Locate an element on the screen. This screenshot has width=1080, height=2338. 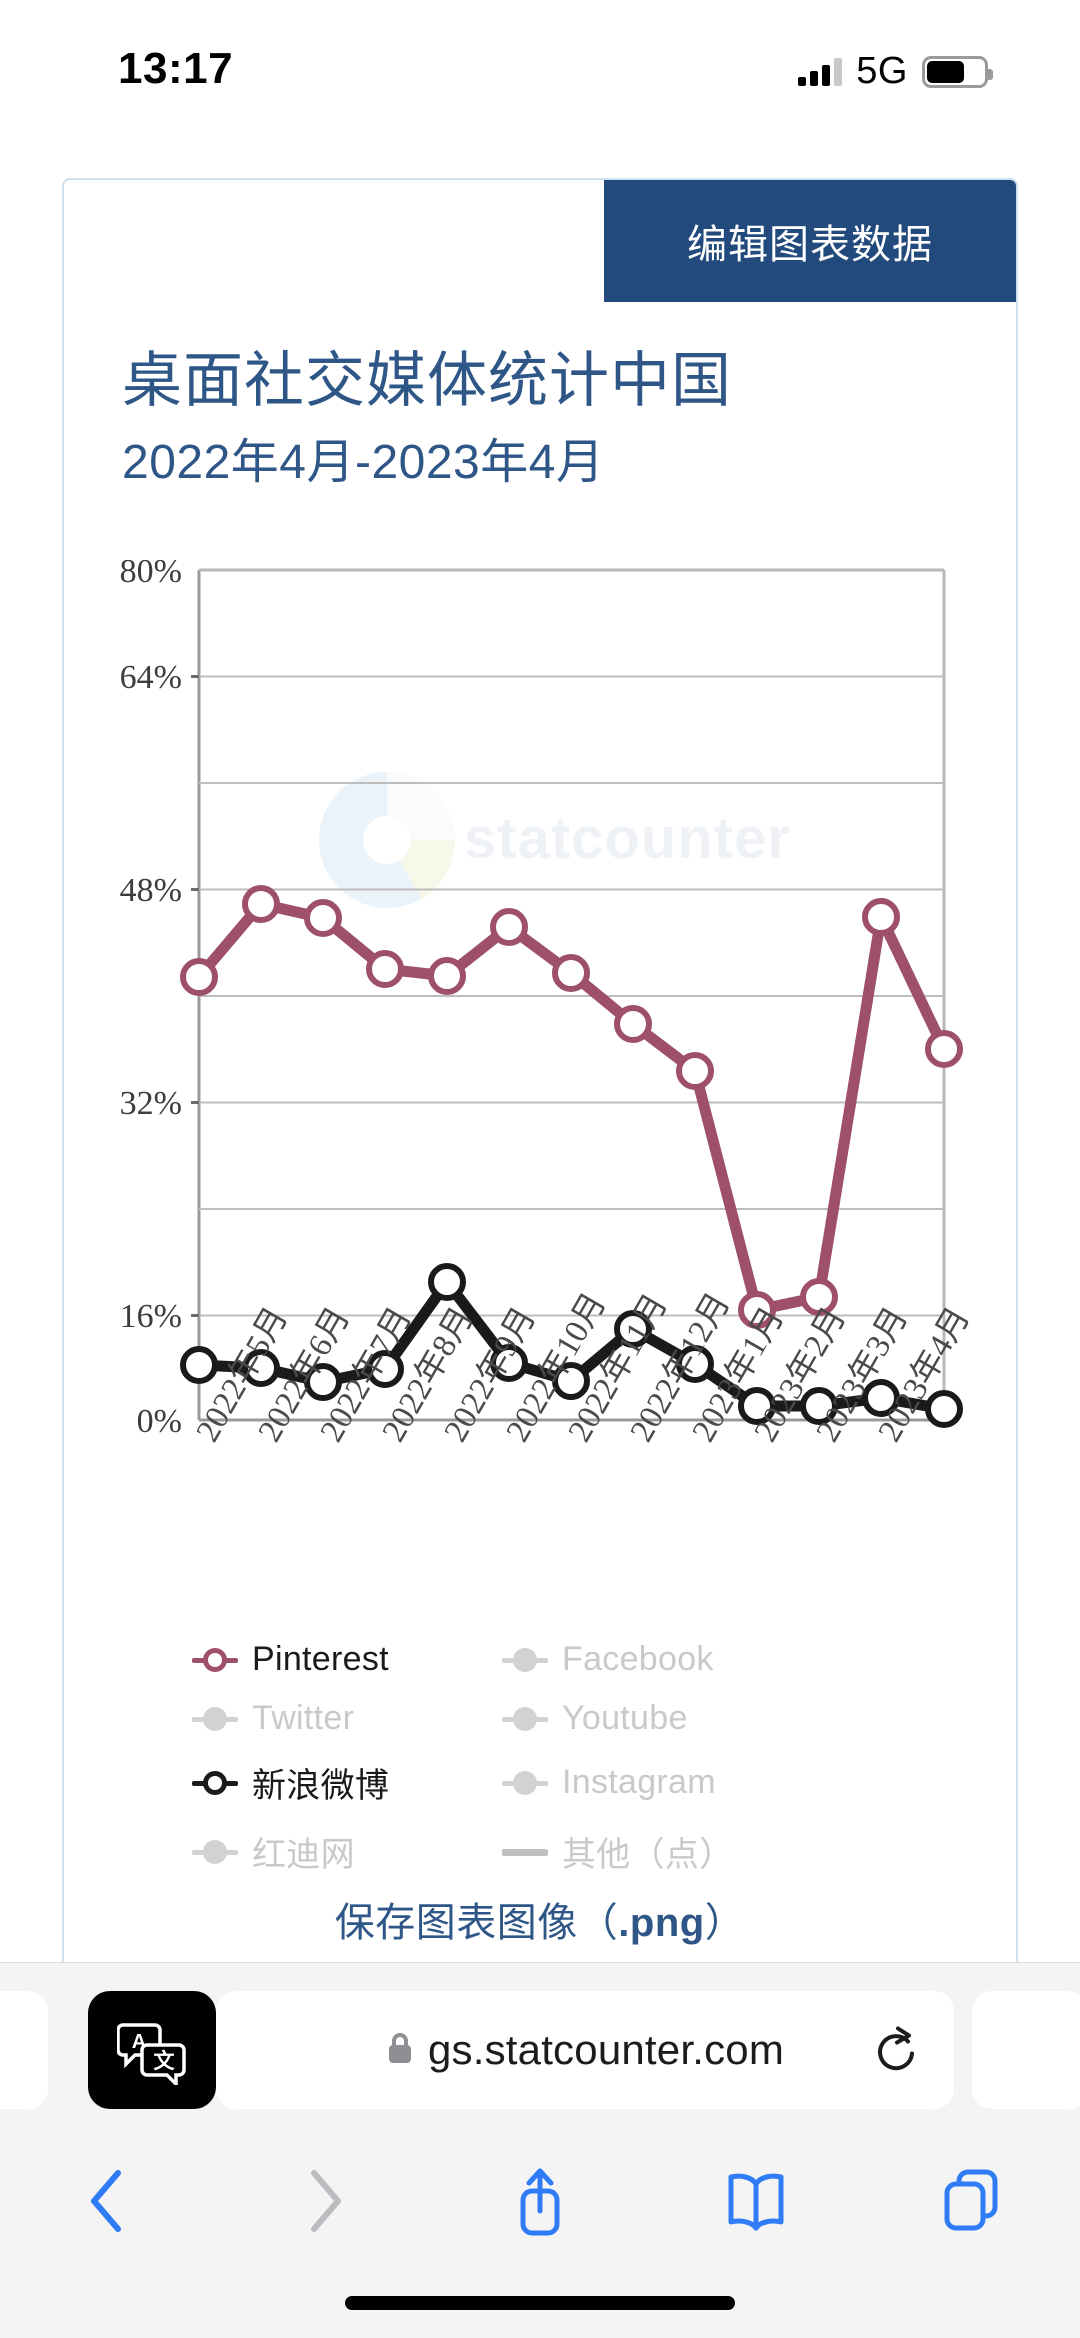
series-pinterest is located at coordinates (571, 1107).